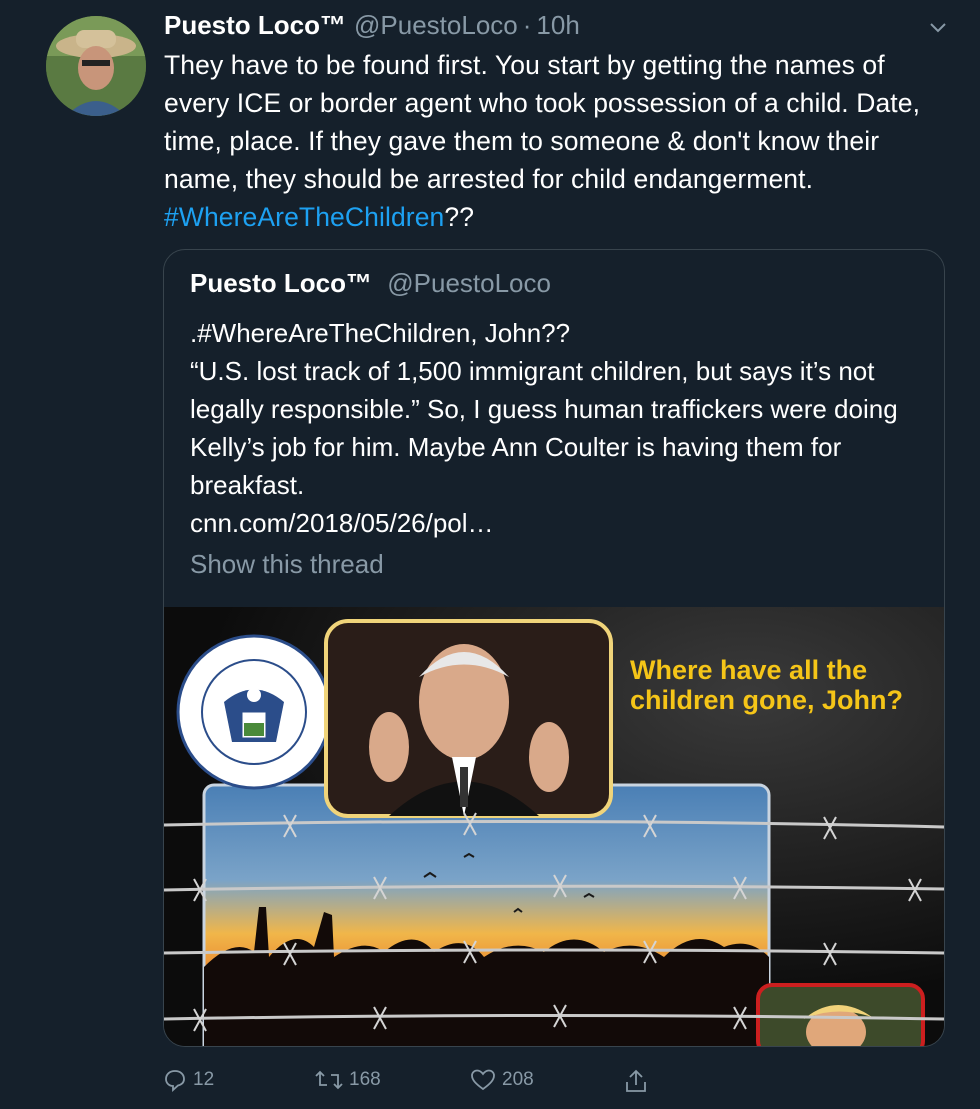 Image resolution: width=980 pixels, height=1109 pixels. What do you see at coordinates (557, 25) in the screenshot?
I see `timestamp: 10h` at bounding box center [557, 25].